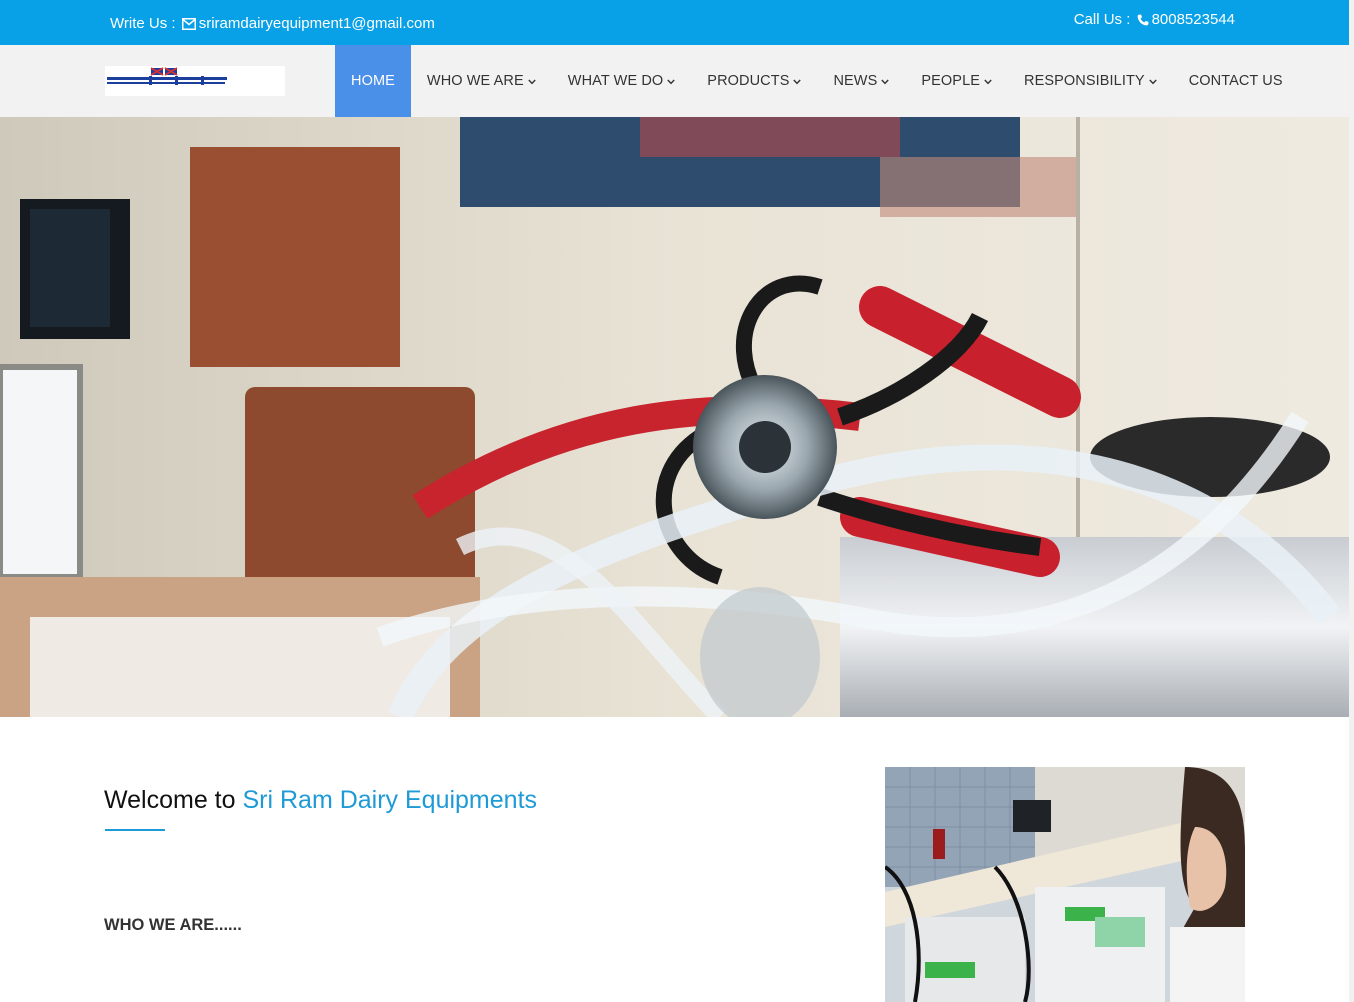 Image resolution: width=1354 pixels, height=1002 pixels. I want to click on nav-item-what-we-do: WHAT WE DO, so click(622, 81).